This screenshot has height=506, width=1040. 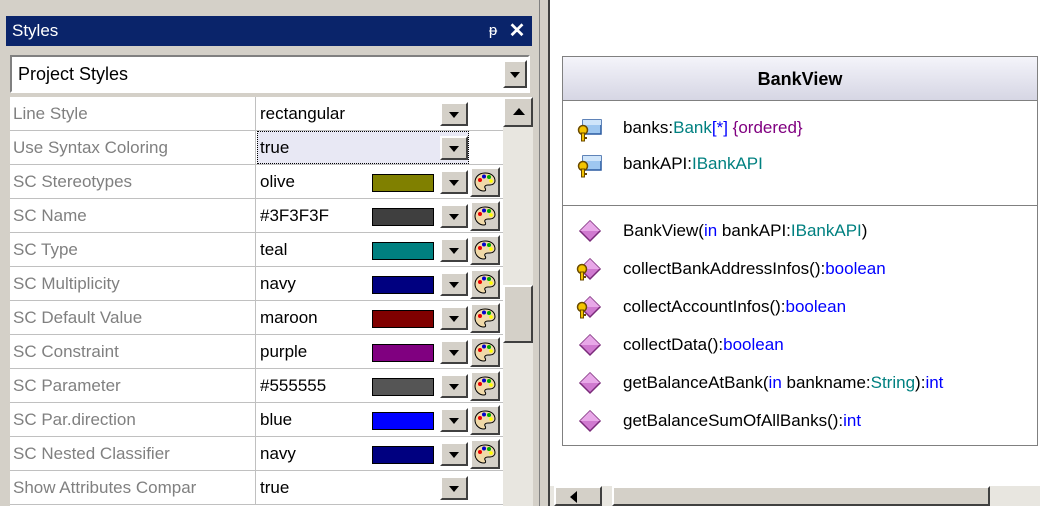 I want to click on return-type: boolean, so click(x=753, y=344).